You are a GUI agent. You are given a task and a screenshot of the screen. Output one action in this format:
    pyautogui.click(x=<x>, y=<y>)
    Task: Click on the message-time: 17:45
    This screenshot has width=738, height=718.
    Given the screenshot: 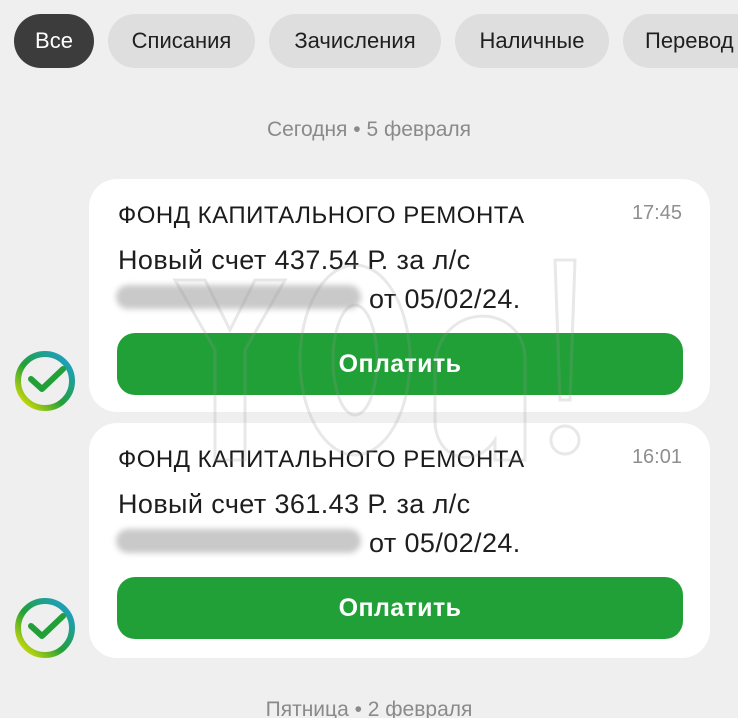 What is the action you would take?
    pyautogui.click(x=656, y=213)
    